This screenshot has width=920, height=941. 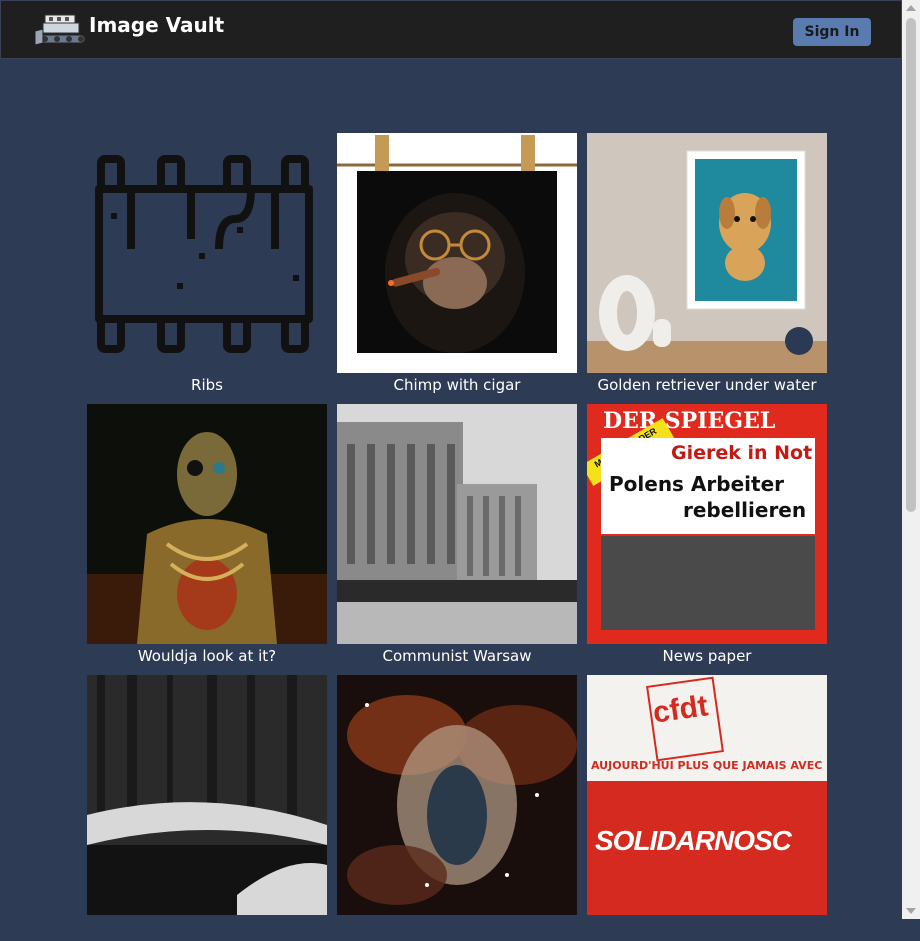 What do you see at coordinates (707, 253) in the screenshot?
I see `image-golden-retriever` at bounding box center [707, 253].